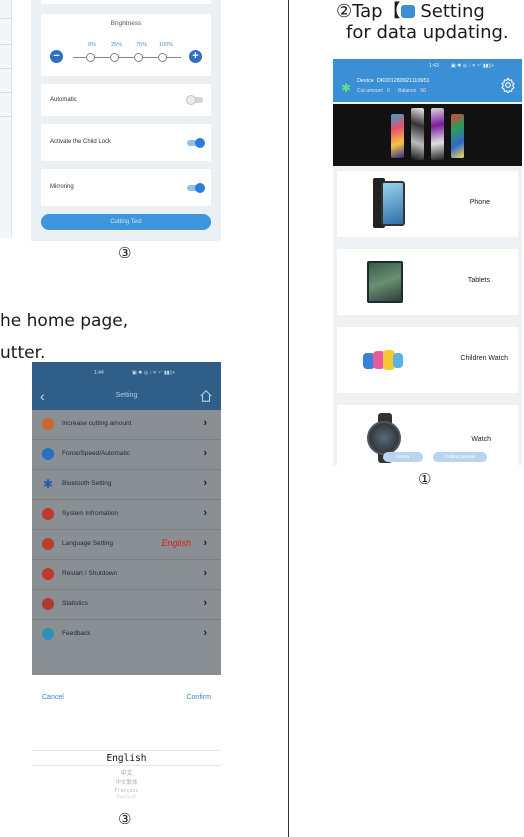 The width and height of the screenshot is (524, 837). What do you see at coordinates (368, 11) in the screenshot?
I see `instruction-tap-text: ②Tap【` at bounding box center [368, 11].